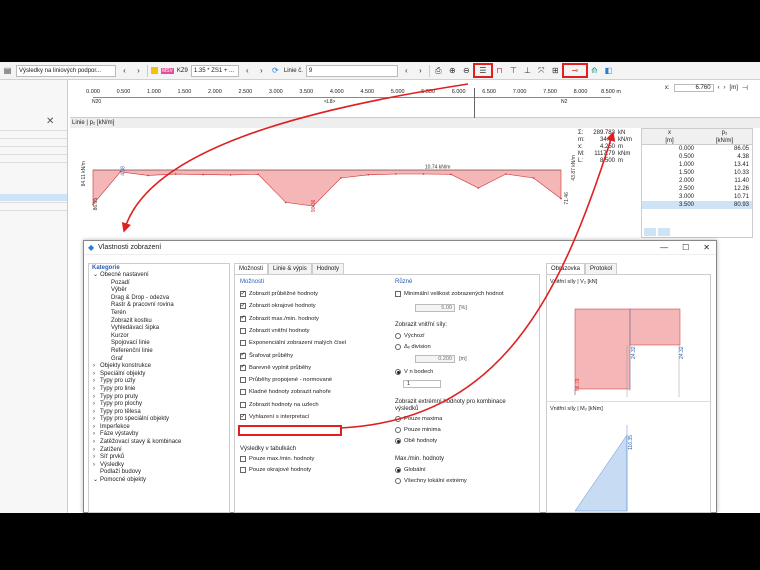 The height and width of the screenshot is (570, 760). What do you see at coordinates (664, 247) in the screenshot?
I see `minimize-icon: —` at bounding box center [664, 247].